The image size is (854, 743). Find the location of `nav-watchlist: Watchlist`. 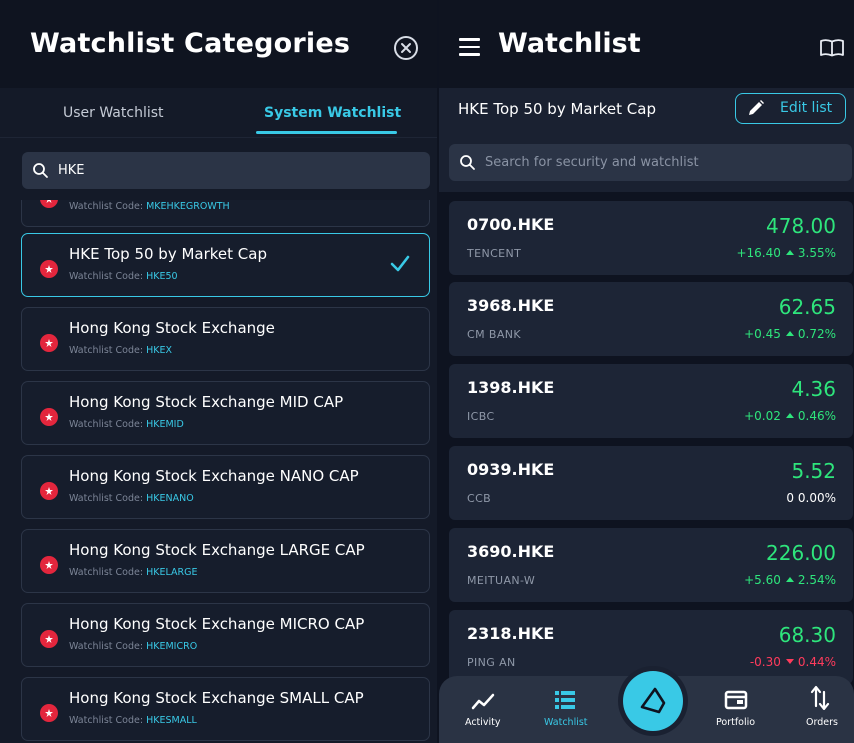

nav-watchlist: Watchlist is located at coordinates (565, 709).